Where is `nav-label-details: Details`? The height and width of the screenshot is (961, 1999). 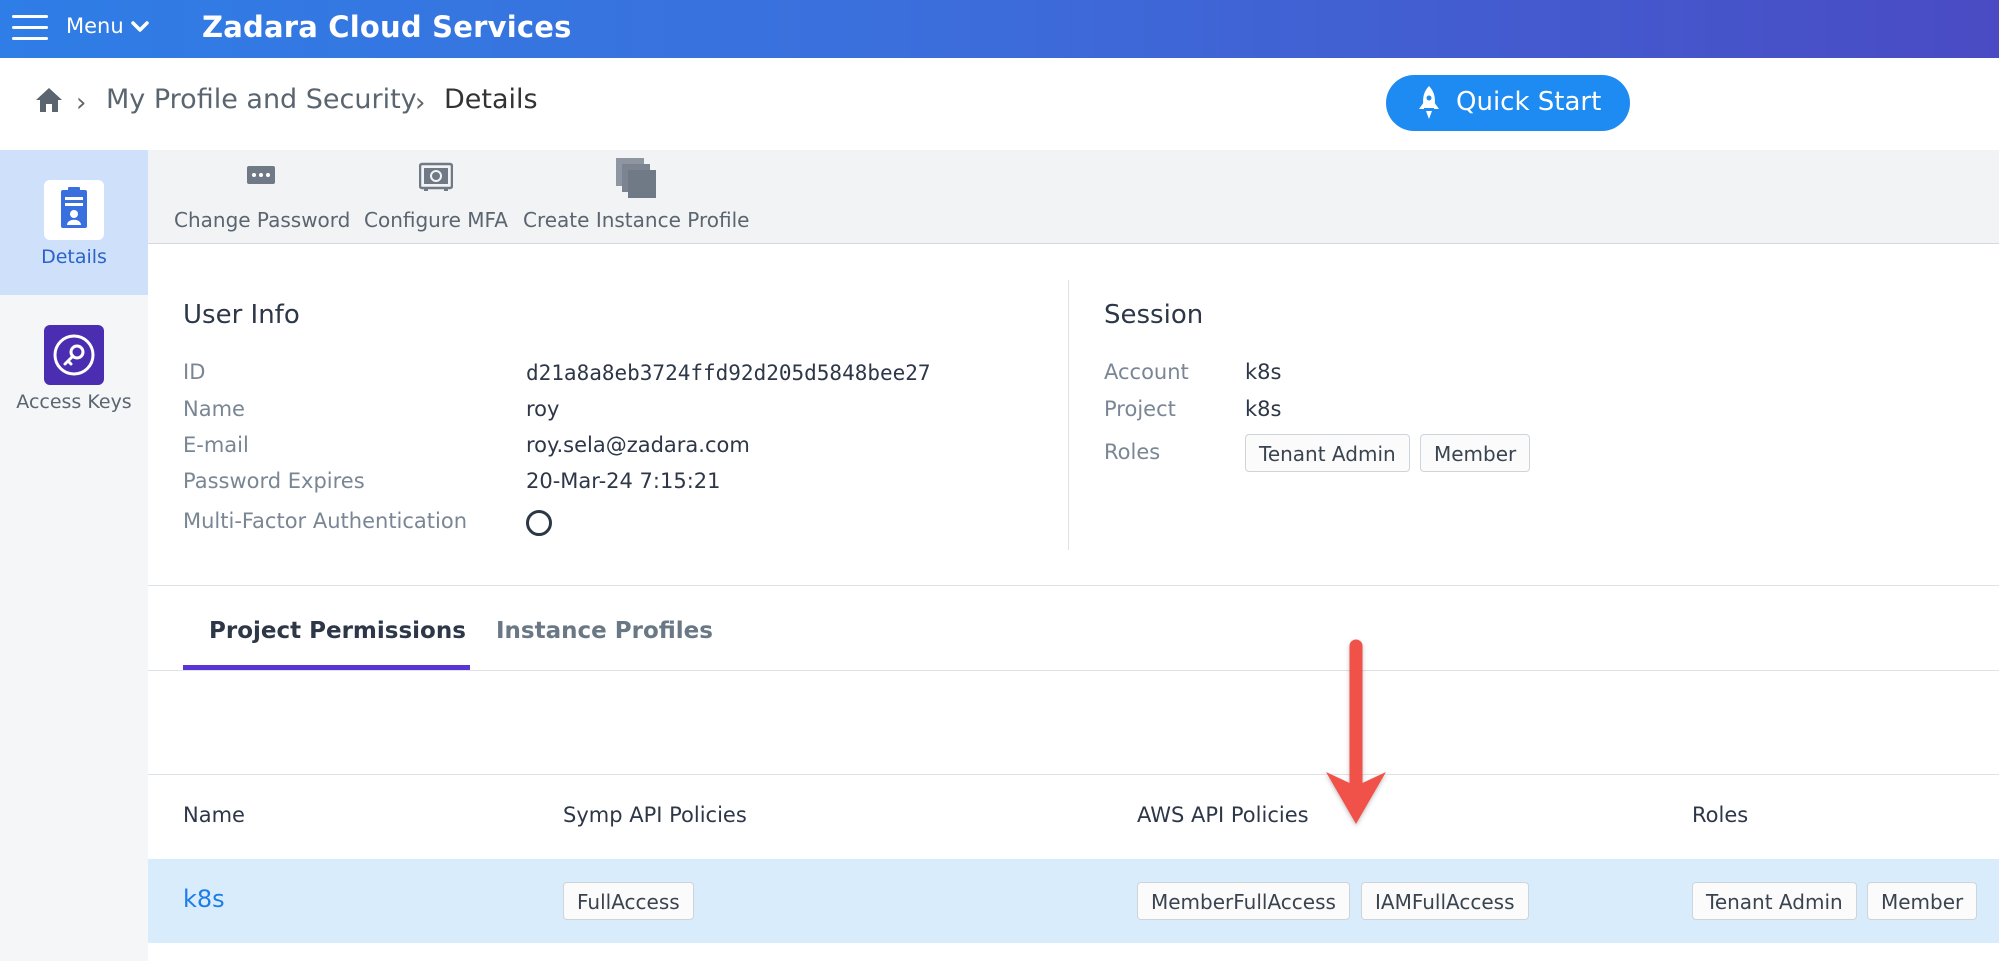 nav-label-details: Details is located at coordinates (74, 257).